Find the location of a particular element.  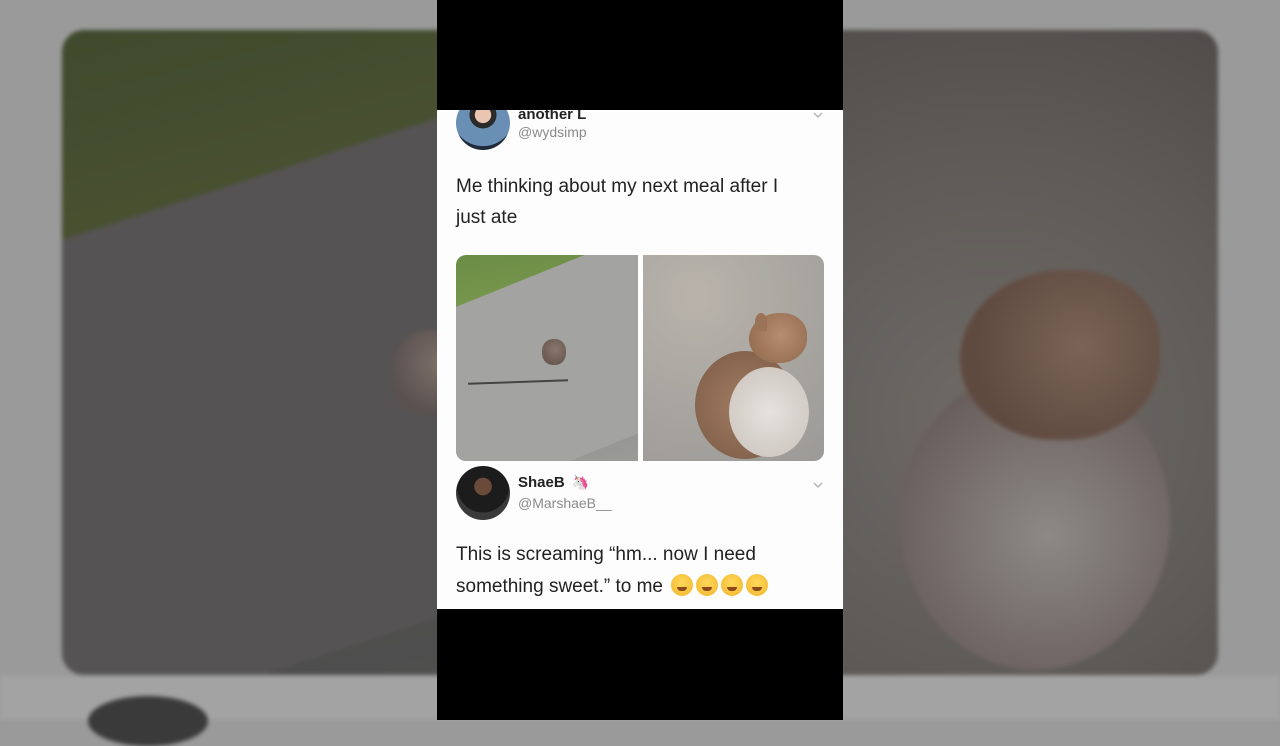

unicorn-emoji-icon: 🦄 is located at coordinates (580, 482).